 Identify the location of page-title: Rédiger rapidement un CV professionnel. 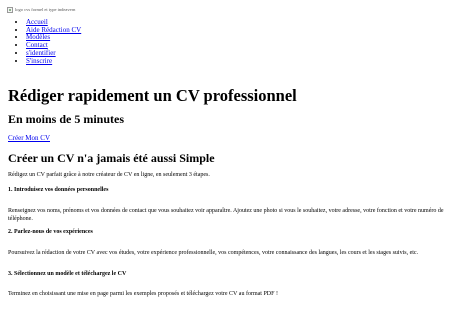
(152, 95).